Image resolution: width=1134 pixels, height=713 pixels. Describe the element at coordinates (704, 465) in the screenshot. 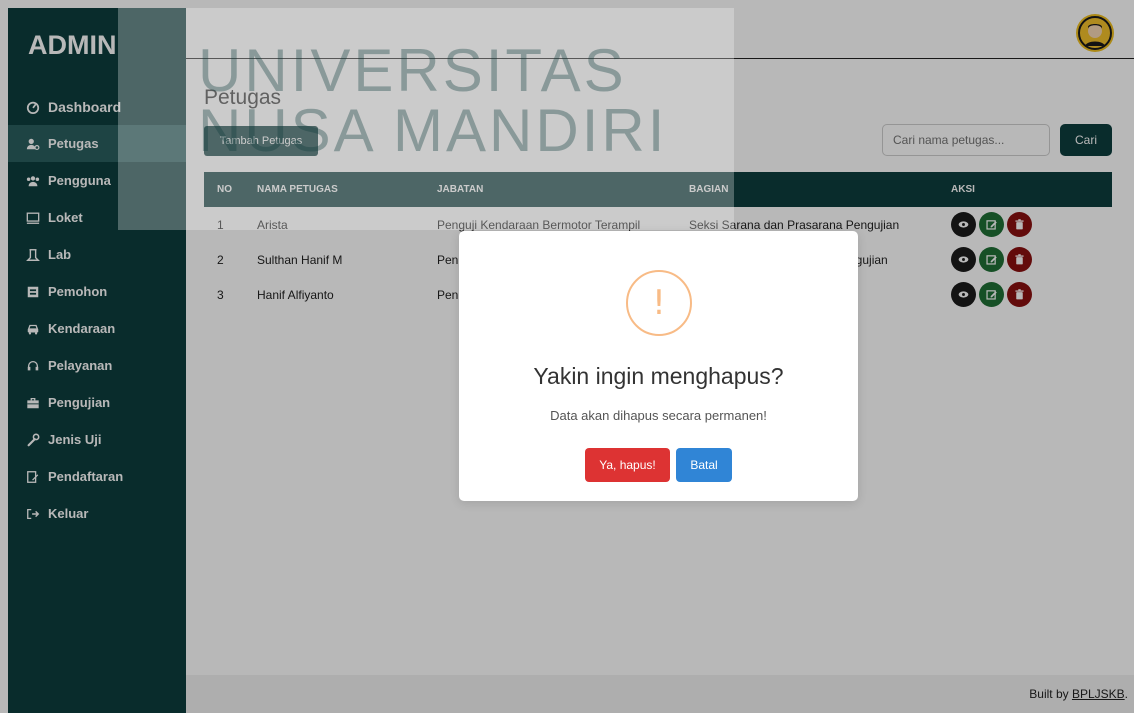

I see `cancel-button: Batal` at that location.